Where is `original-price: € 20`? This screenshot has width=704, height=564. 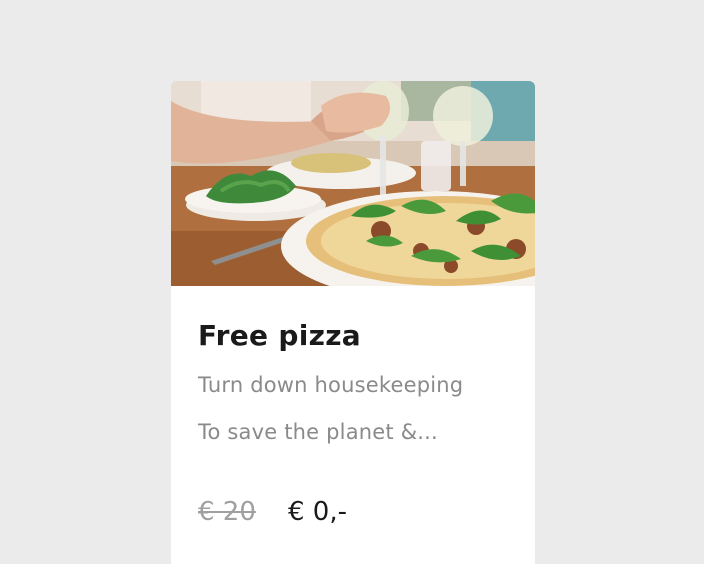 original-price: € 20 is located at coordinates (227, 512).